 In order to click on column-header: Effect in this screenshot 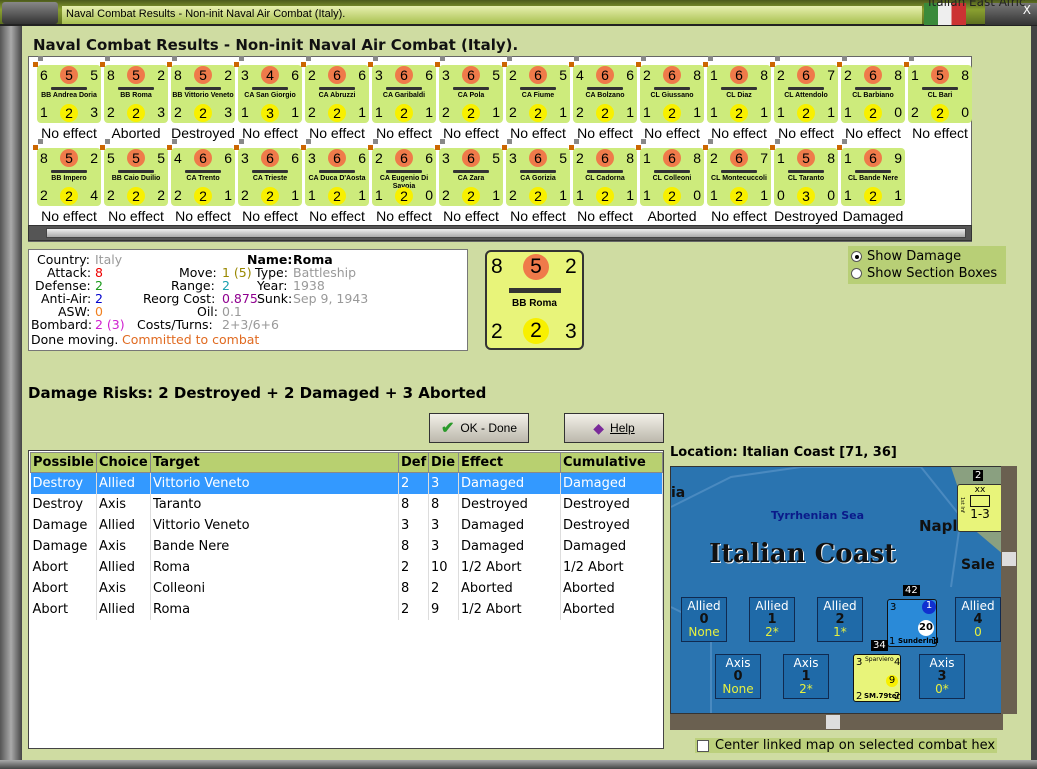, I will do `click(509, 462)`.